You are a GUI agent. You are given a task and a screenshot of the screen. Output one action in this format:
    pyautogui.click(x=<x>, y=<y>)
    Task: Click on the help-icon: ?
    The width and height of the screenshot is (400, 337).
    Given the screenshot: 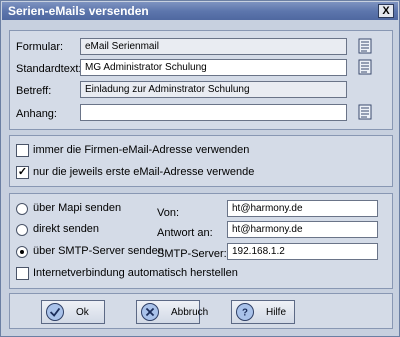 What is the action you would take?
    pyautogui.click(x=245, y=312)
    